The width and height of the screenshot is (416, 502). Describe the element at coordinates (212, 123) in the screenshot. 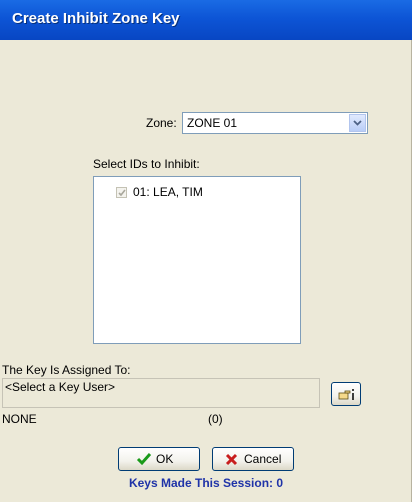

I see `zone-select-value: ZONE 01` at that location.